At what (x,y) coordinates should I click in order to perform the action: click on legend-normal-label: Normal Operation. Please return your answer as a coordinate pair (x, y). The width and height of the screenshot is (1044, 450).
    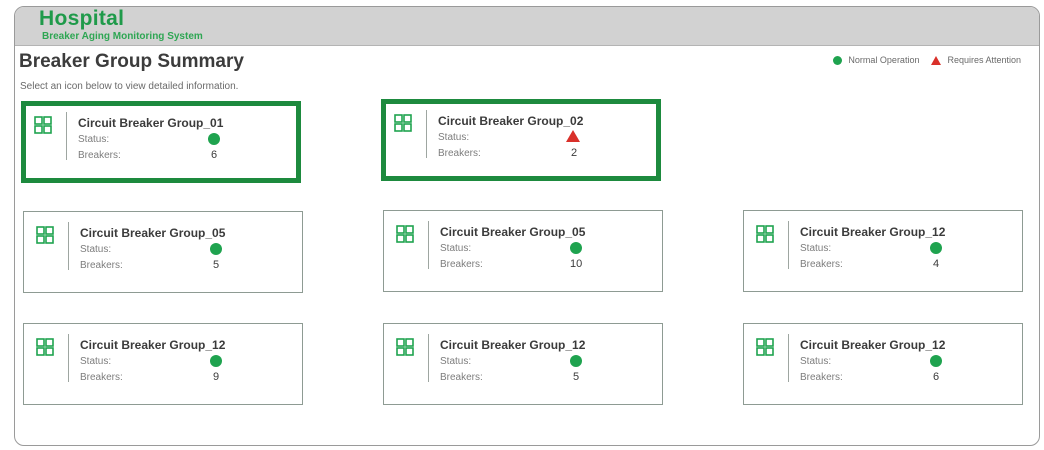
    Looking at the image, I should click on (884, 60).